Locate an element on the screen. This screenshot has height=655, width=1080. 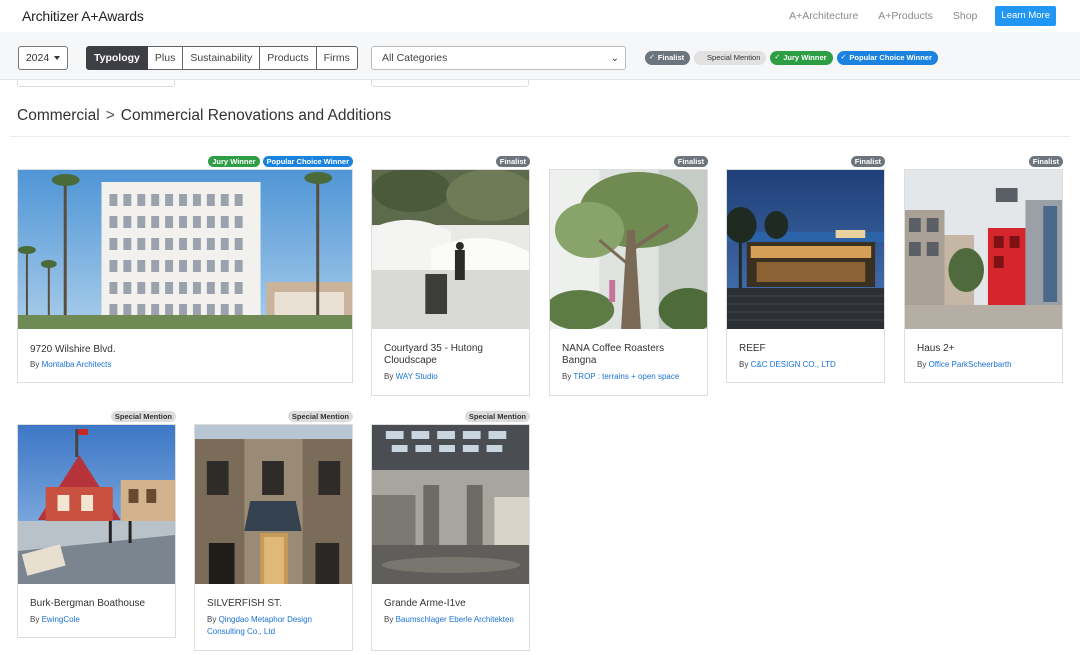
filter-finalist: ✓ Finalist is located at coordinates (668, 58).